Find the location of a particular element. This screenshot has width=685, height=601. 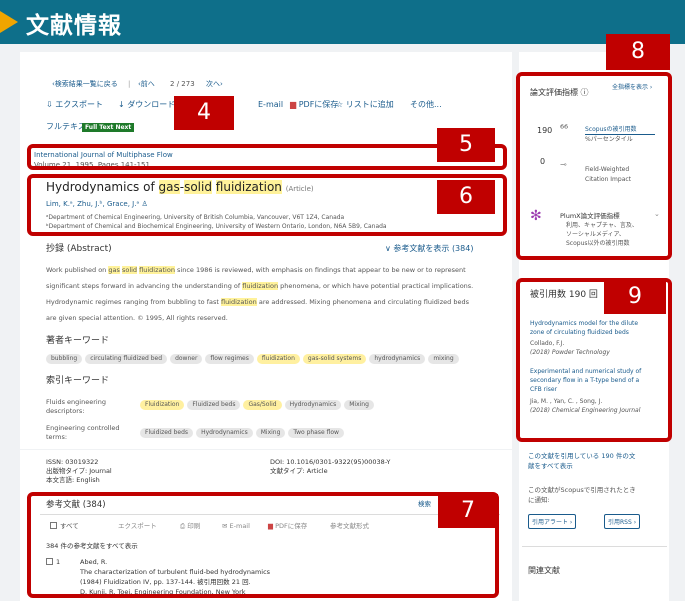

annotation-label-7: 7 is located at coordinates (468, 511).